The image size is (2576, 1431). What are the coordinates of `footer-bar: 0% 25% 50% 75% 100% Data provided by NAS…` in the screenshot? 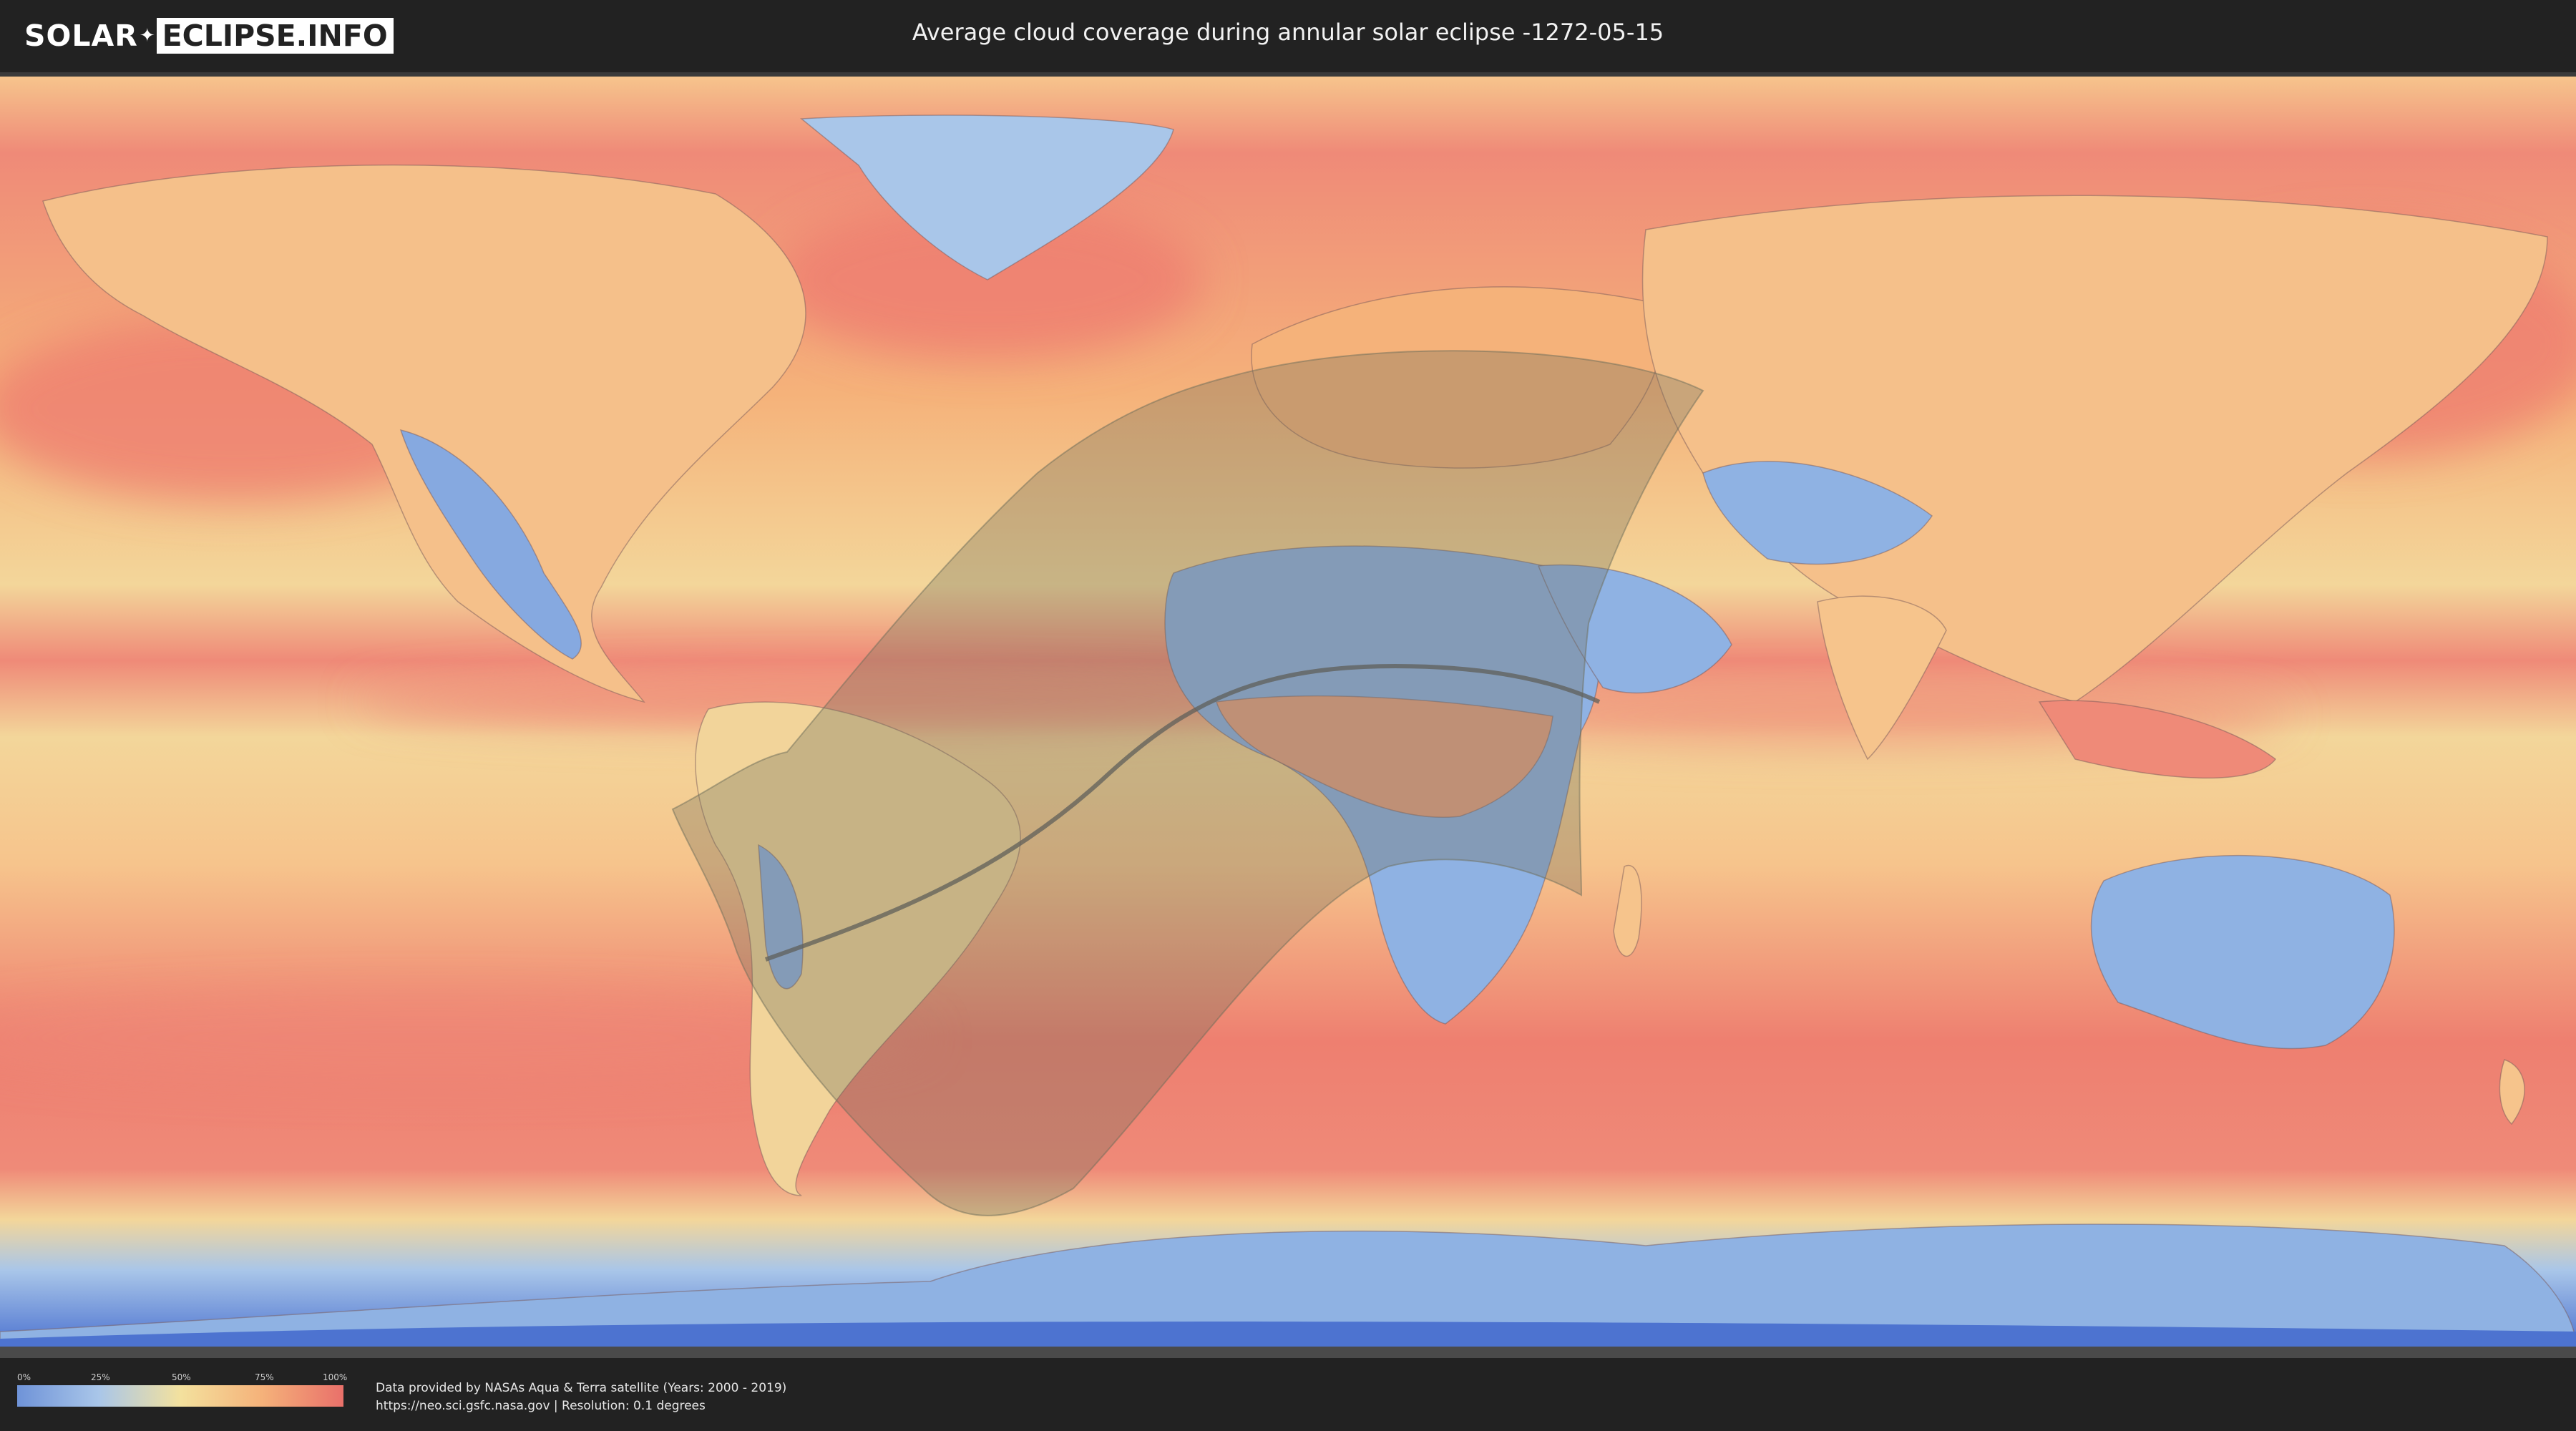 It's located at (1288, 1394).